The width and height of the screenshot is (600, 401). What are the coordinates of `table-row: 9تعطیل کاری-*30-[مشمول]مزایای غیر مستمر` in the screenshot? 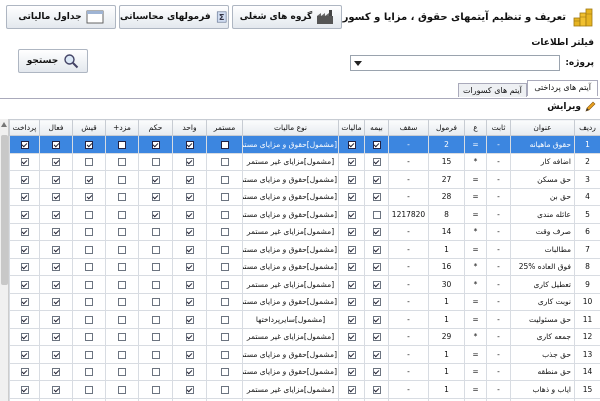 It's located at (305, 285).